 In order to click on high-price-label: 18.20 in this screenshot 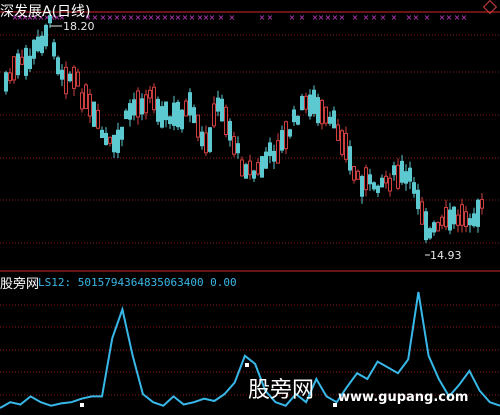, I will do `click(79, 26)`.